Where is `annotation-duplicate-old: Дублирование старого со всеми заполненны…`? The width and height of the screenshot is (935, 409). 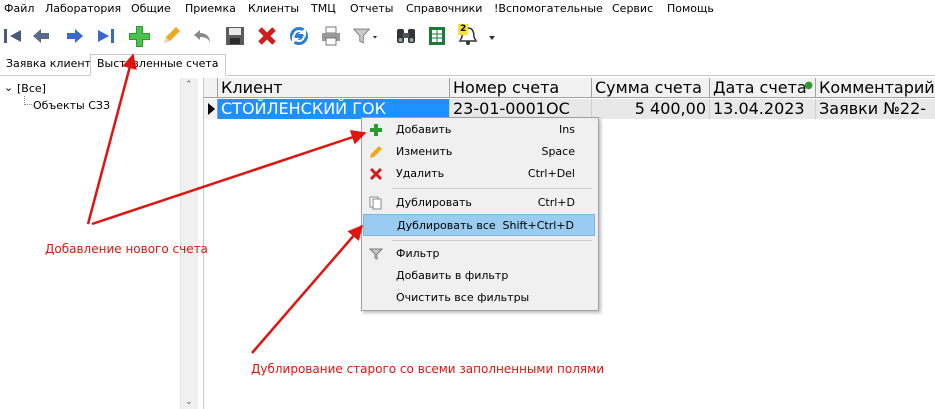
annotation-duplicate-old: Дублирование старого со всеми заполненны… is located at coordinates (427, 369).